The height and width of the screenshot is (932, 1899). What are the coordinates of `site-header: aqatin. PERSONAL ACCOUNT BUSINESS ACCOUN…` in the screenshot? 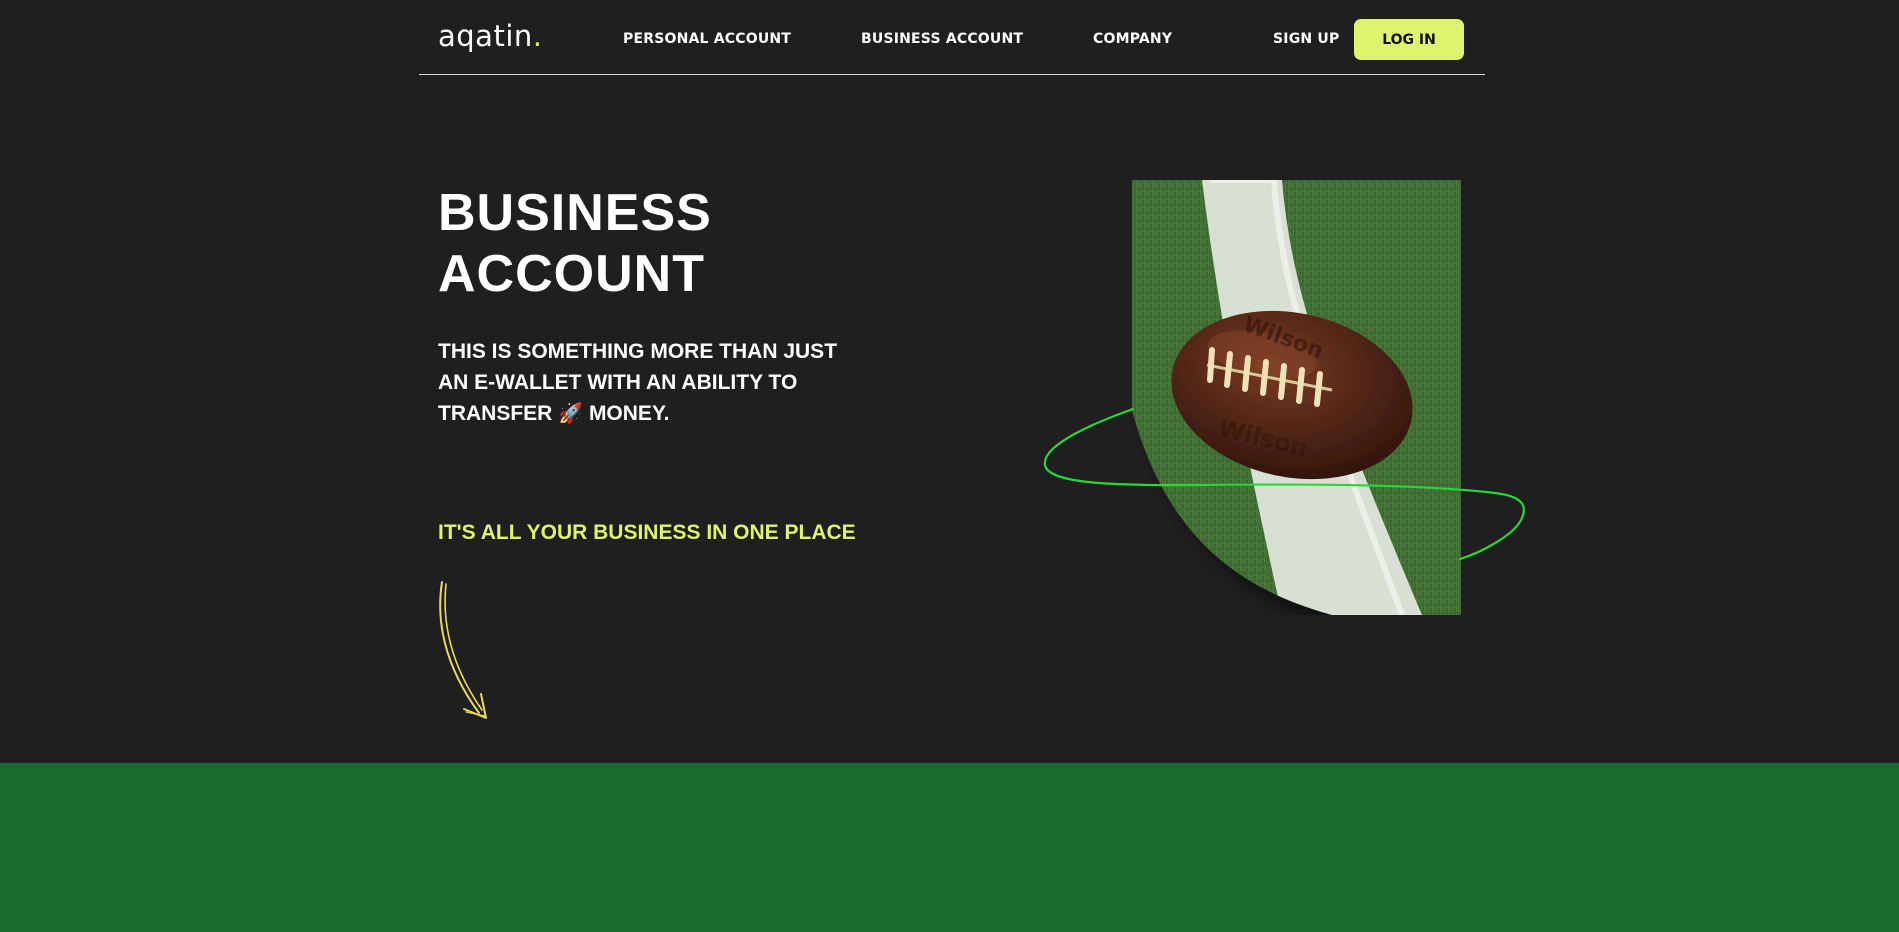 It's located at (952, 37).